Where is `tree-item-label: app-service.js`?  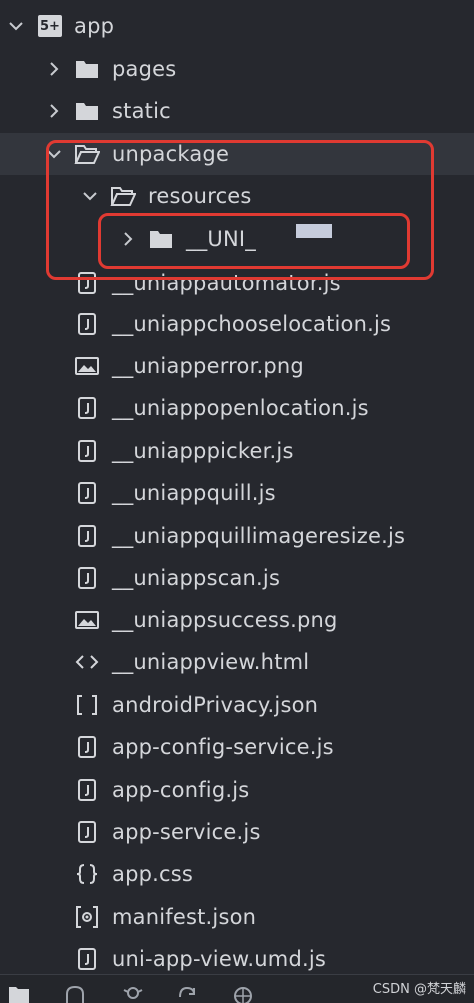
tree-item-label: app-service.js is located at coordinates (186, 832).